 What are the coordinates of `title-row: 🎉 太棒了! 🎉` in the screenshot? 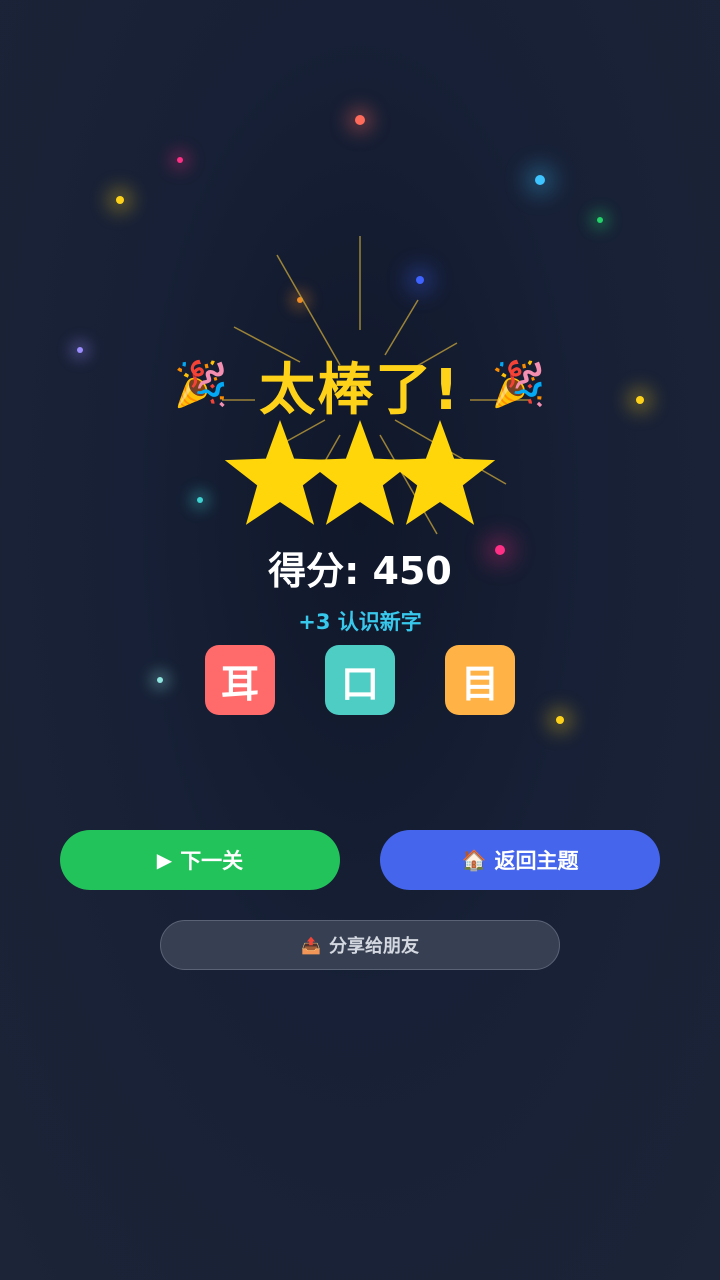 It's located at (360, 385).